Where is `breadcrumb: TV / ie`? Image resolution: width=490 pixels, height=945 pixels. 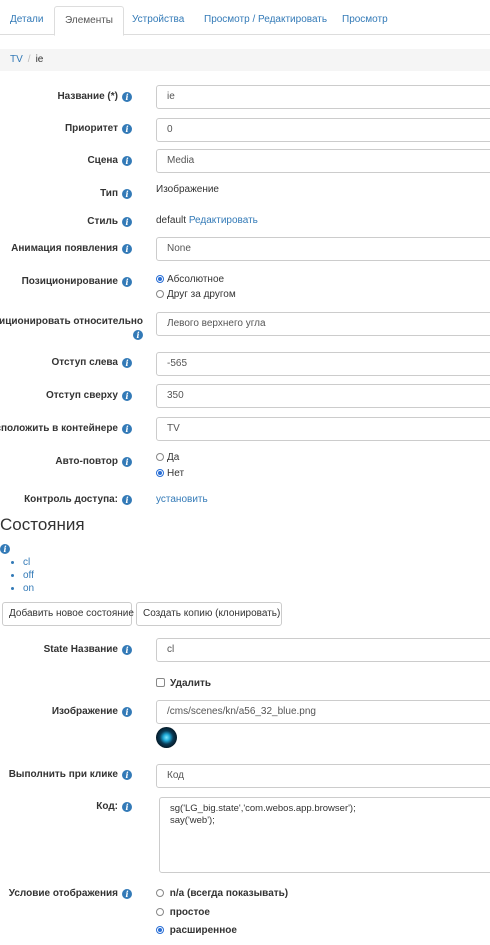 breadcrumb: TV / ie is located at coordinates (245, 60).